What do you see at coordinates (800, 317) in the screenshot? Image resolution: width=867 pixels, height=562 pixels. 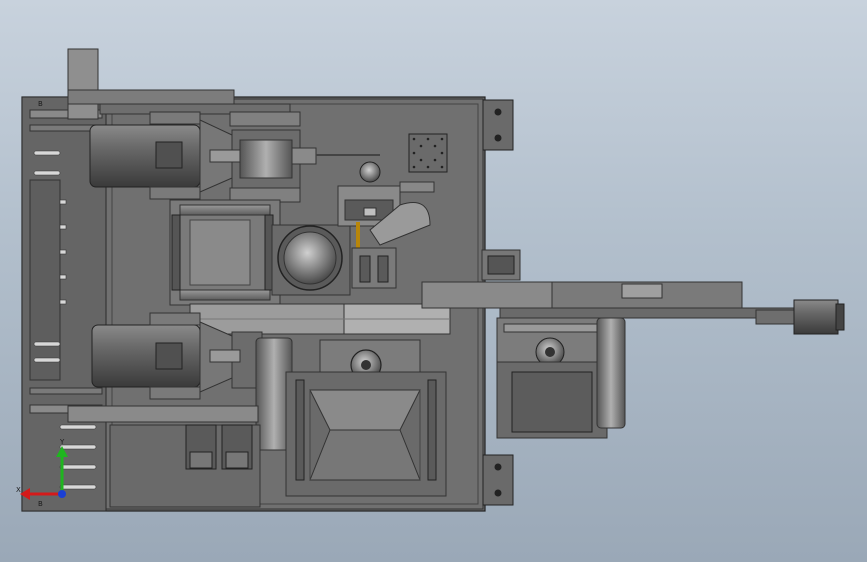 I see `servo-motor` at bounding box center [800, 317].